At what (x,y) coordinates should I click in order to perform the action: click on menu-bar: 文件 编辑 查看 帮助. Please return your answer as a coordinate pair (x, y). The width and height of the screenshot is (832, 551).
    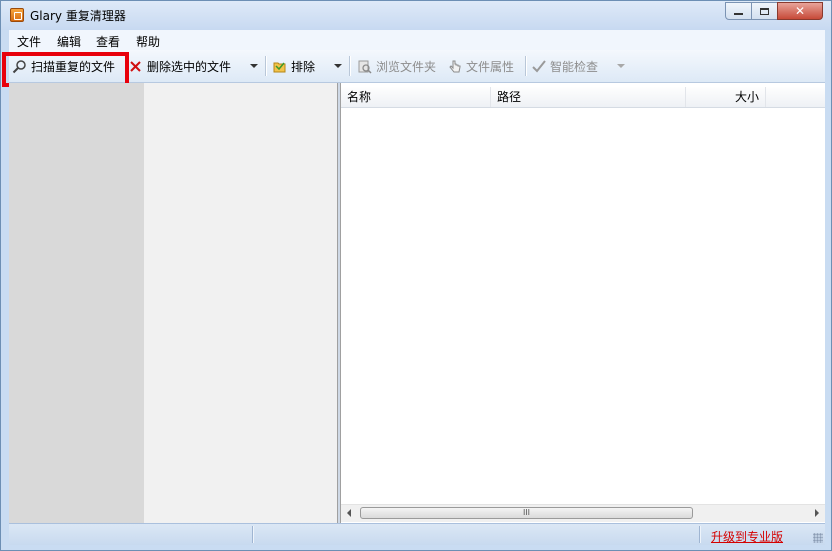
    Looking at the image, I should click on (417, 40).